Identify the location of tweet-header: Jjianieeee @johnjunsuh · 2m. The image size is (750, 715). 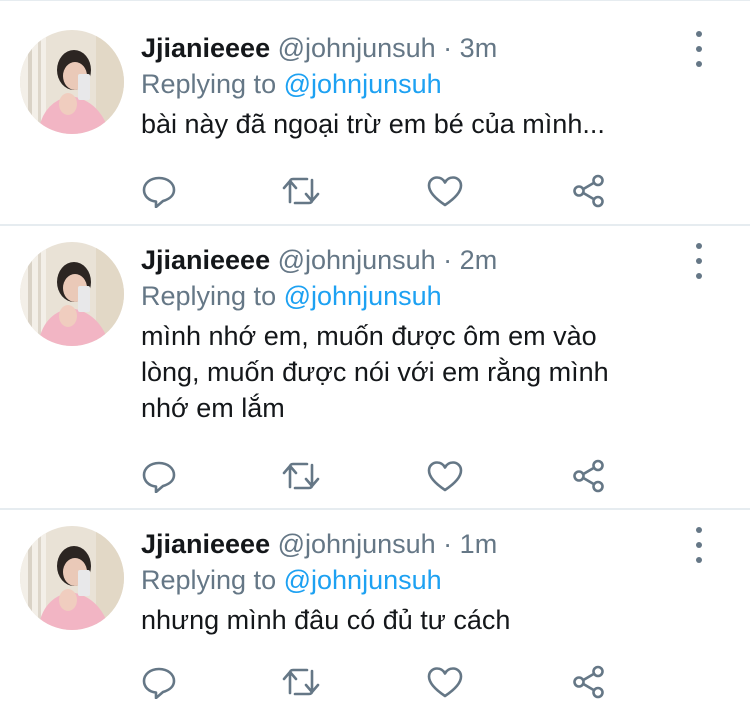
(433, 260).